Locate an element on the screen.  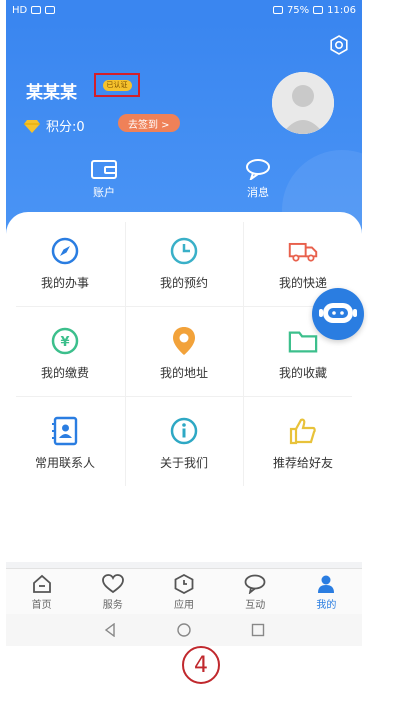
bottom-tab-bar: 首页 服务 应用 互动 我的 is located at coordinates (184, 591).